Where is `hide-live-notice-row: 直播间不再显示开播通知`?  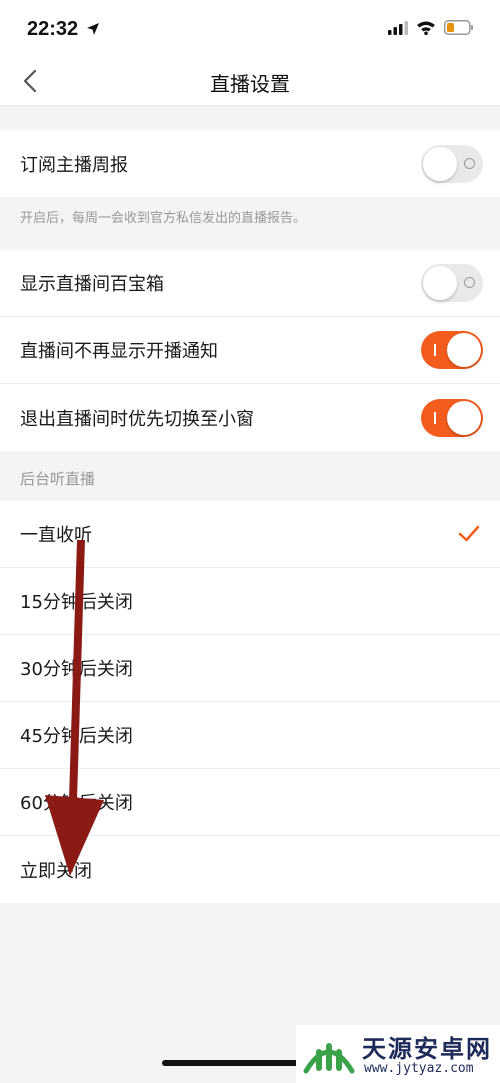 hide-live-notice-row: 直播间不再显示开播通知 is located at coordinates (250, 350).